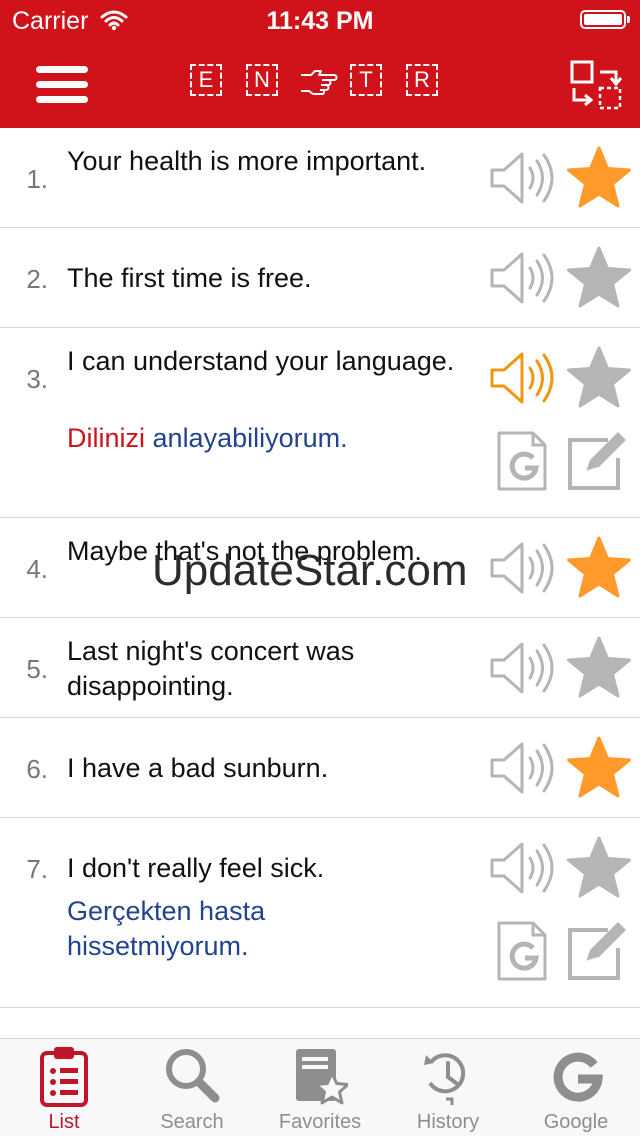 Image resolution: width=640 pixels, height=1137 pixels. Describe the element at coordinates (37, 869) in the screenshot. I see `phrase-number: 7.` at that location.